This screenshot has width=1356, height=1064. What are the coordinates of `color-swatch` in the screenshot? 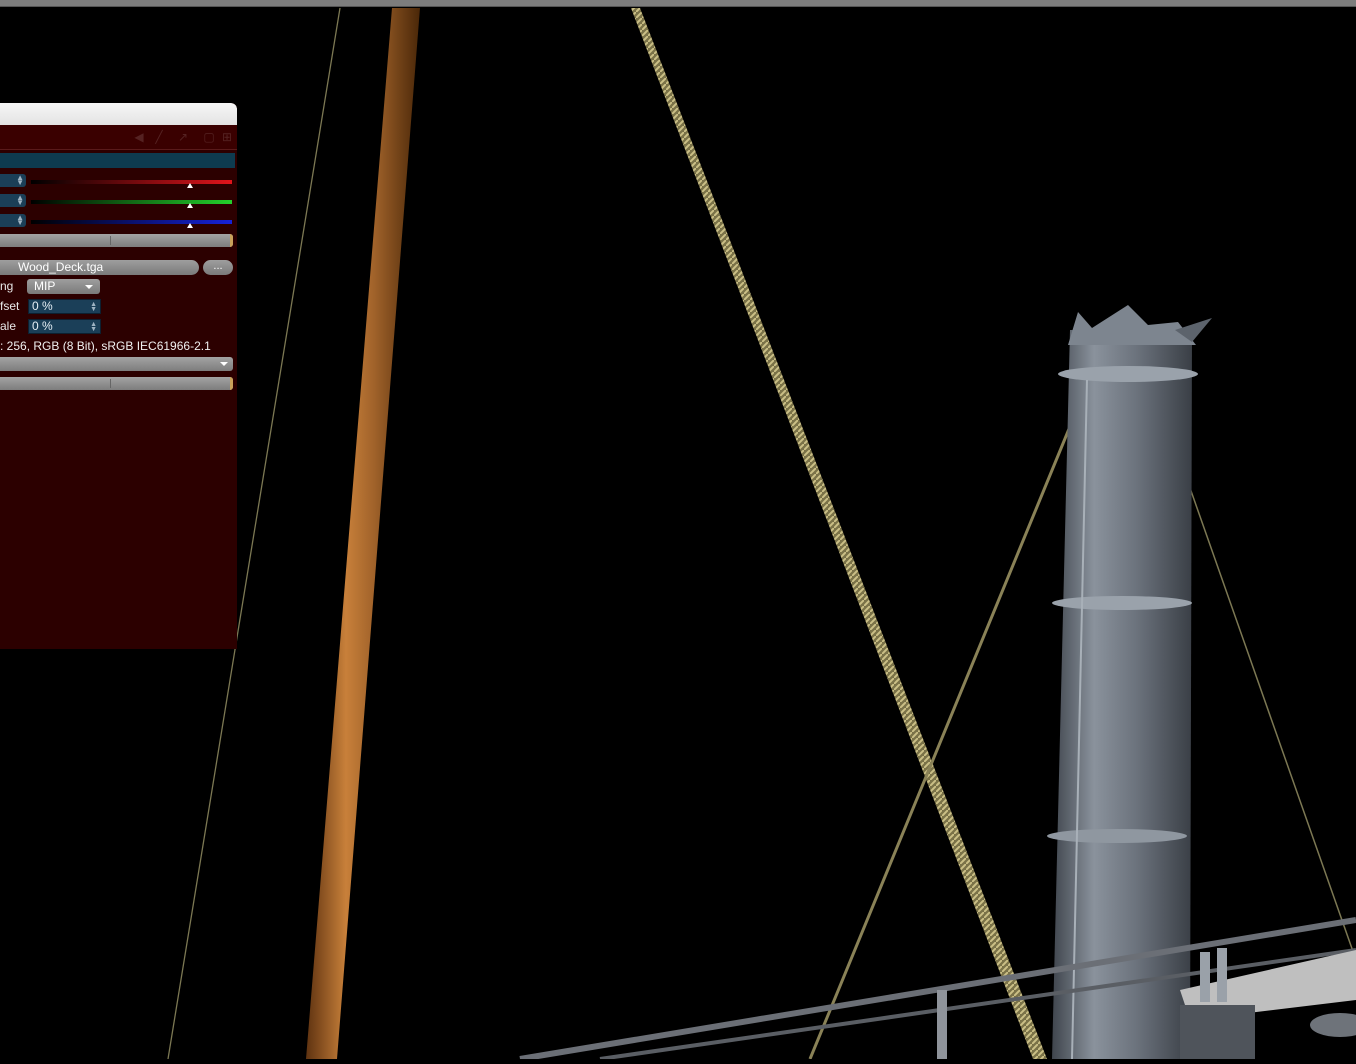 It's located at (117, 160).